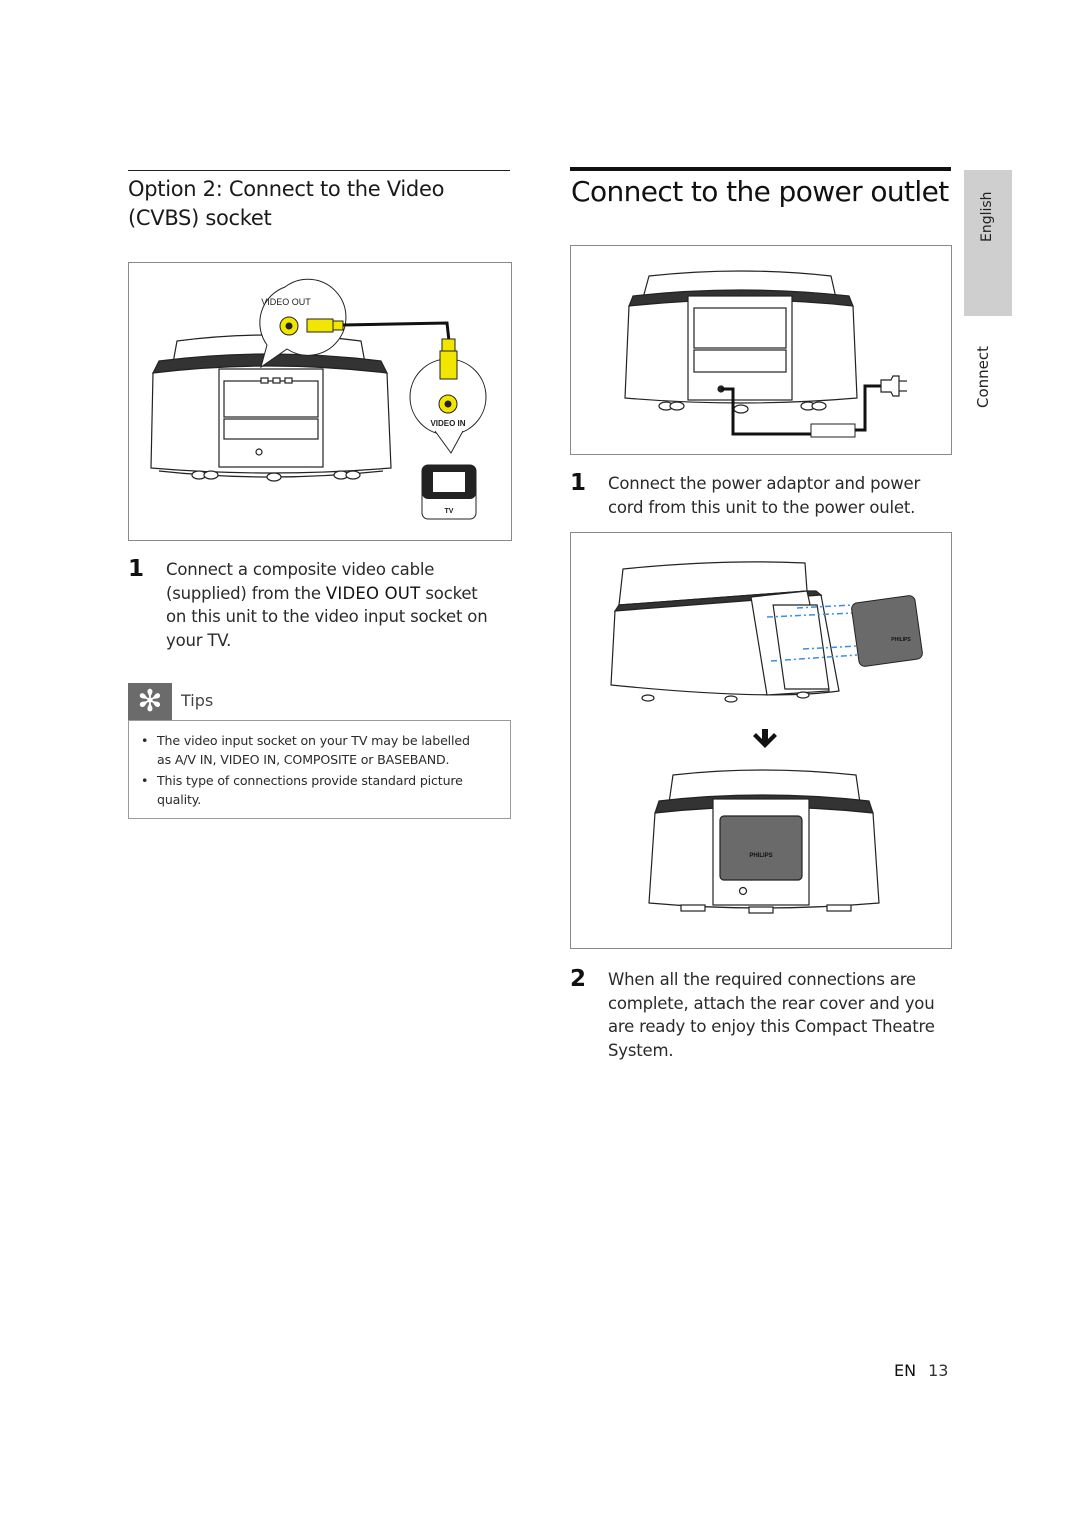 Image resolution: width=1080 pixels, height=1524 pixels. What do you see at coordinates (901, 640) in the screenshot?
I see `cover-brand-label: PHILIPS` at bounding box center [901, 640].